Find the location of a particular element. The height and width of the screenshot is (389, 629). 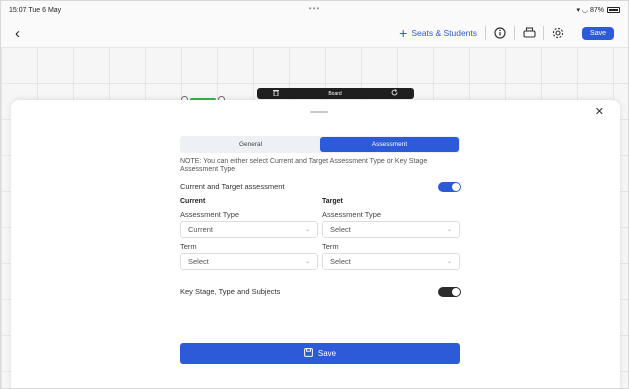

multitasking-dots: ••• is located at coordinates (314, 8).